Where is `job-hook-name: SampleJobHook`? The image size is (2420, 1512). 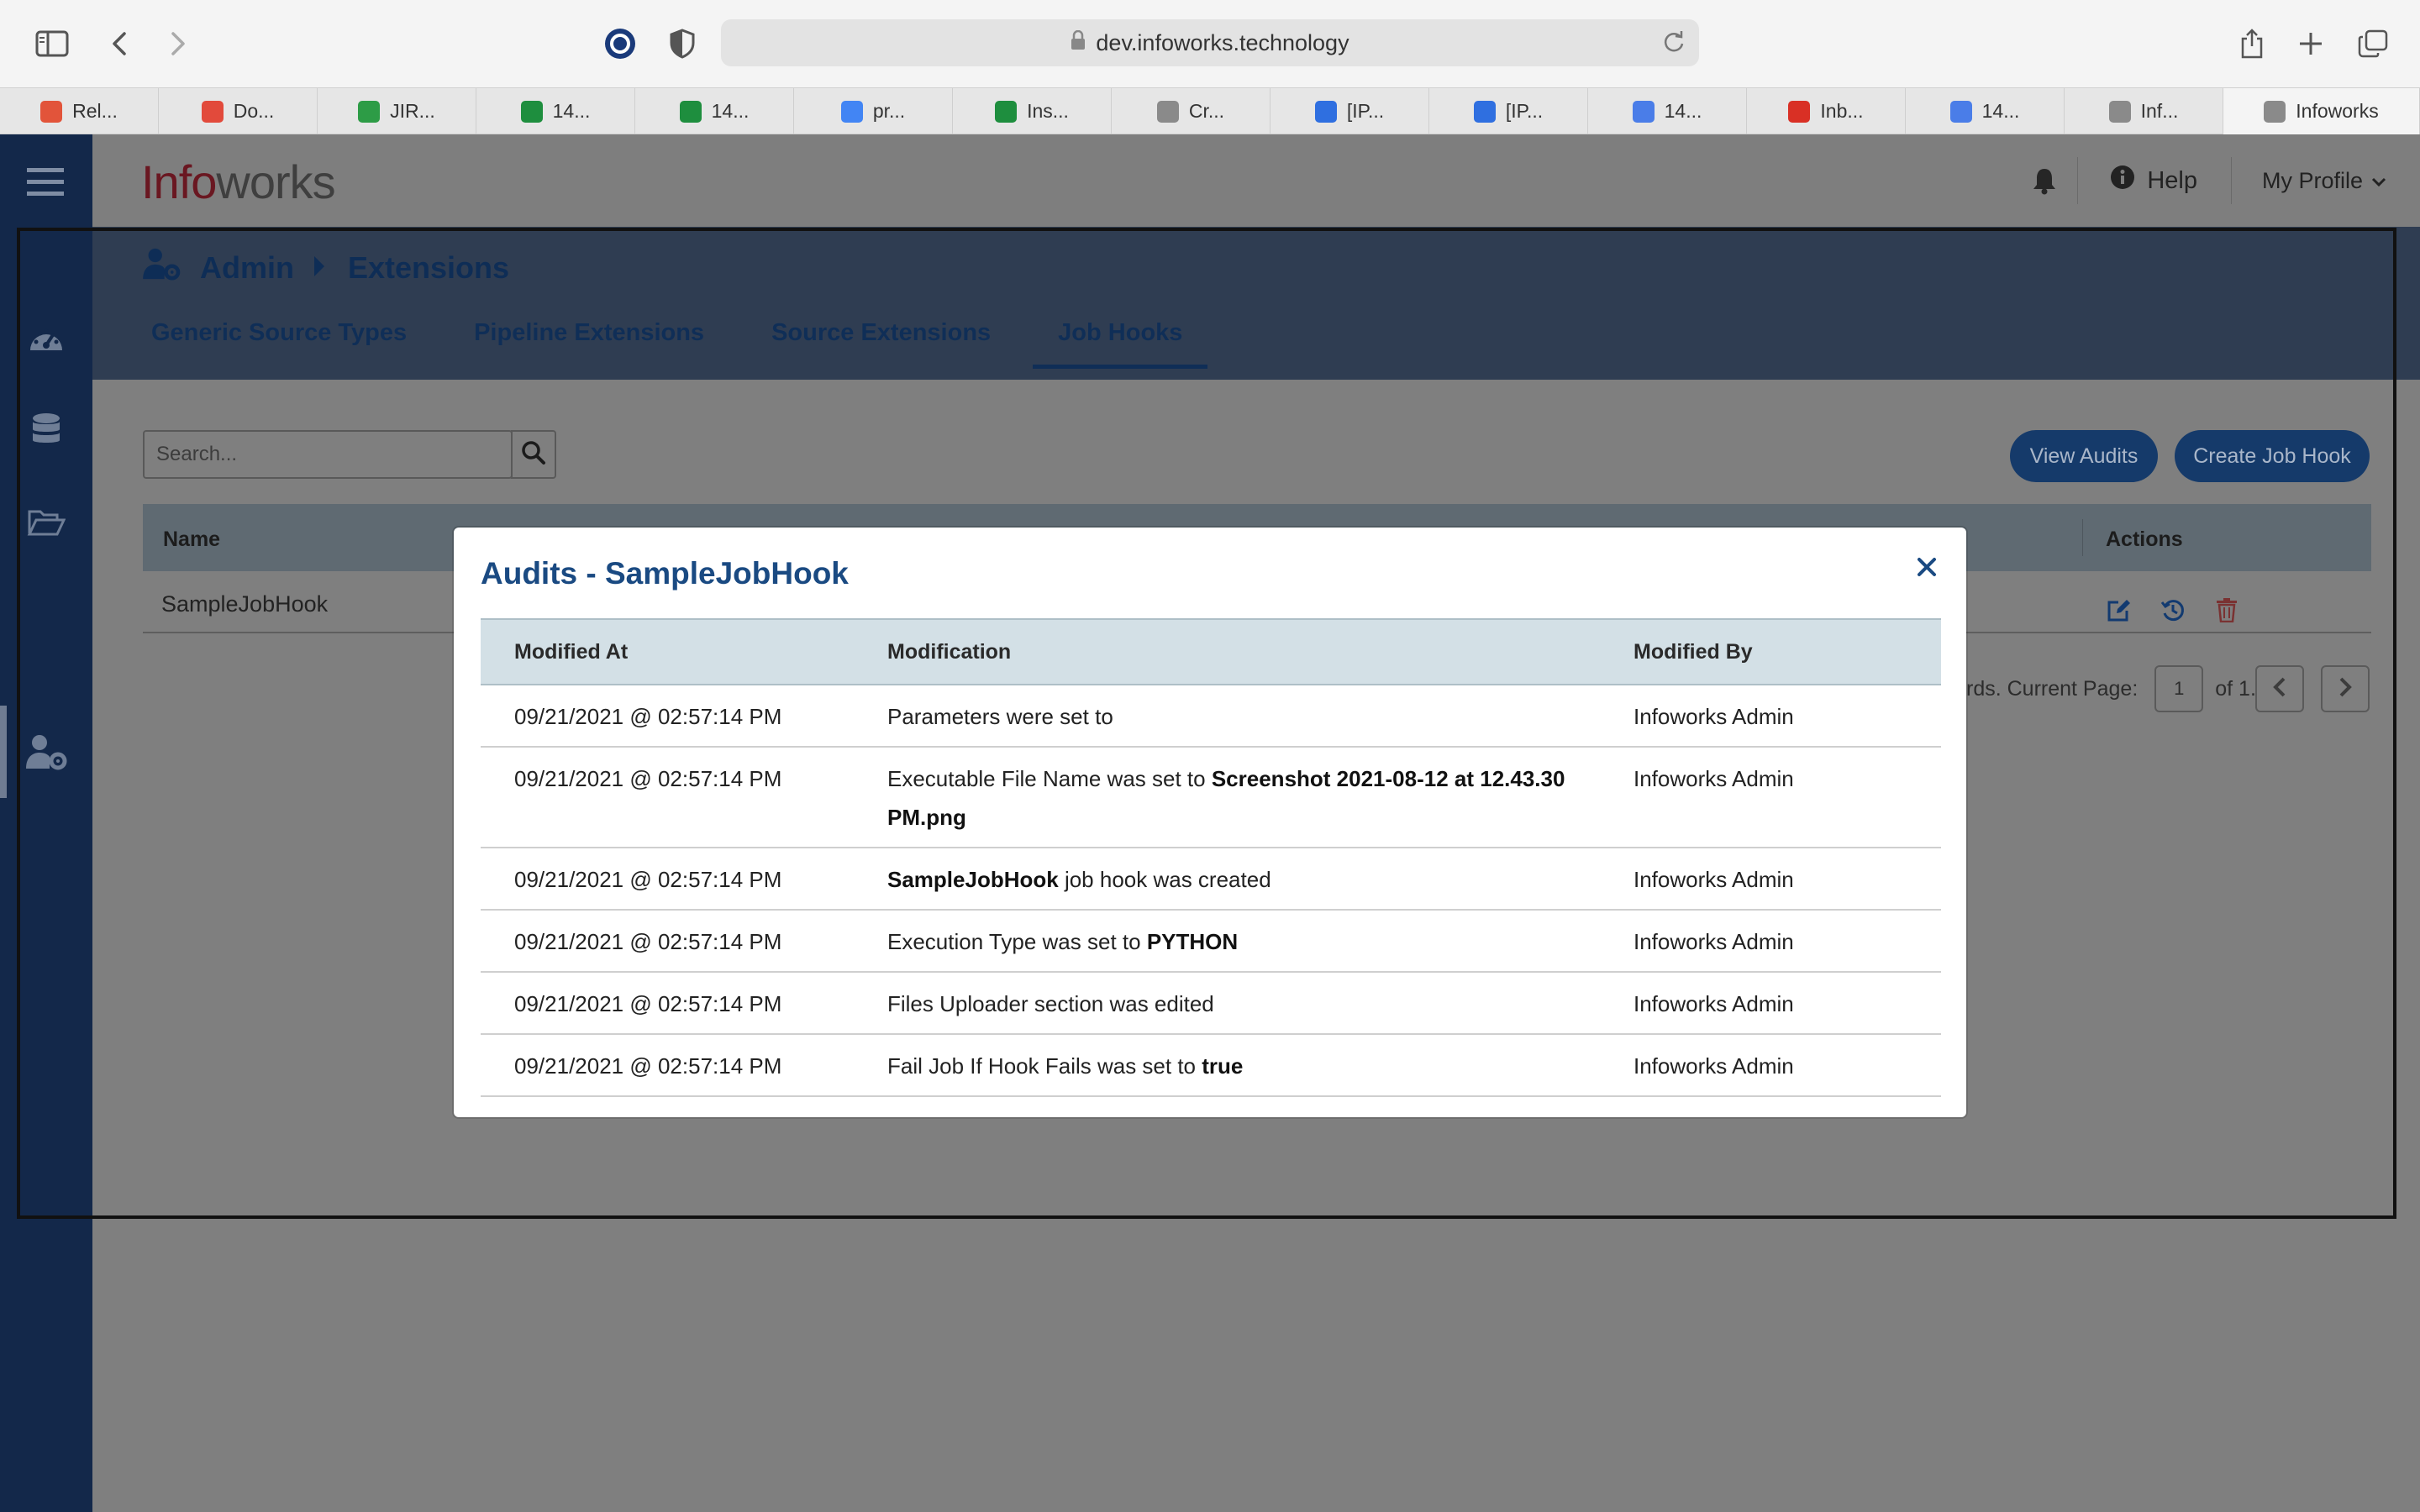
job-hook-name: SampleJobHook is located at coordinates (244, 604).